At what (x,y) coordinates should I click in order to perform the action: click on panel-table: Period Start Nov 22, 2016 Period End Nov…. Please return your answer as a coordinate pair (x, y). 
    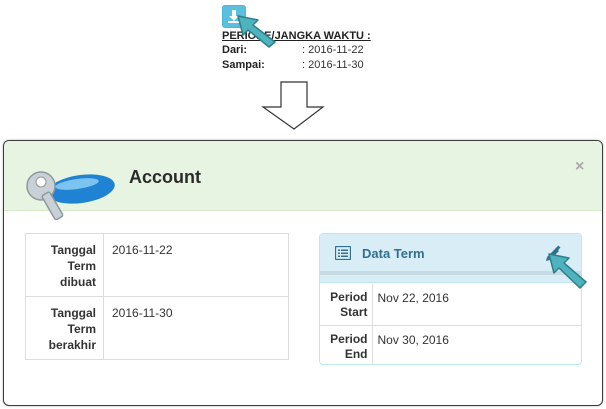
    Looking at the image, I should click on (450, 324).